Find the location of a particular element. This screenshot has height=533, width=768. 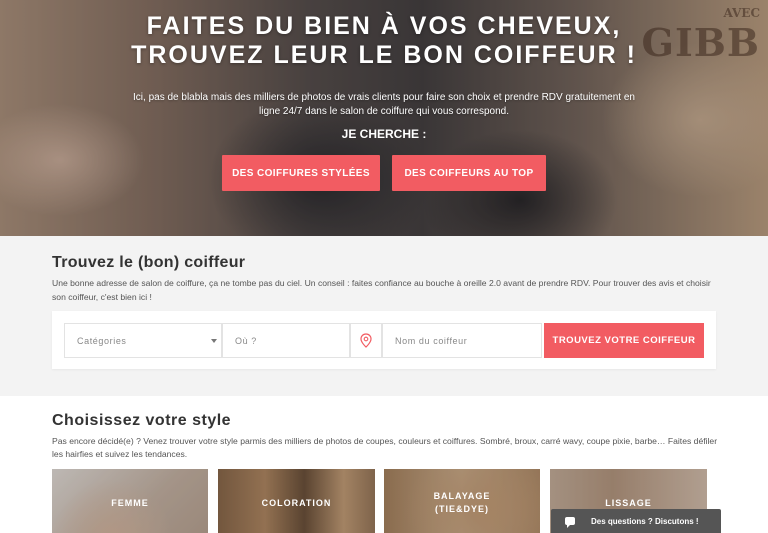

chat-widget-button: Des questions ? Discutons ! is located at coordinates (636, 521).